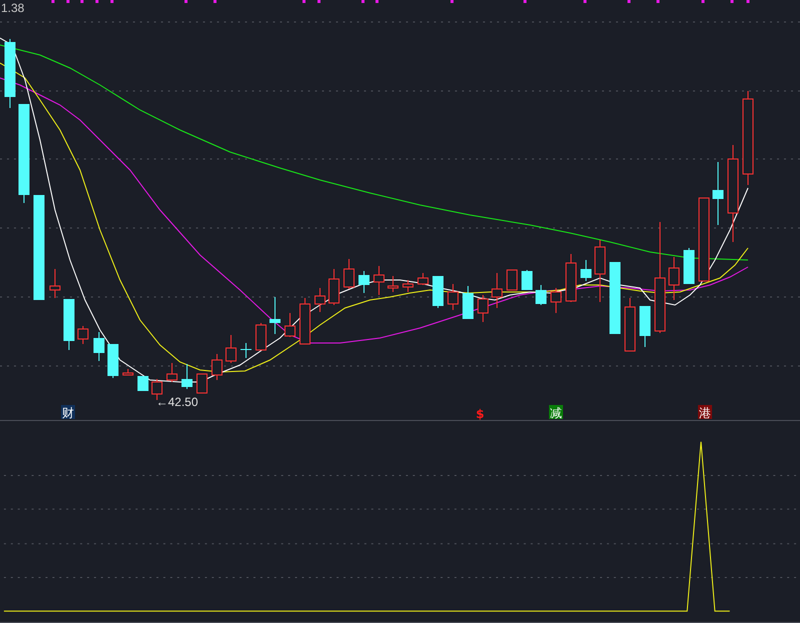 The image size is (800, 623). Describe the element at coordinates (68, 412) in the screenshot. I see `event-marker: 财` at that location.